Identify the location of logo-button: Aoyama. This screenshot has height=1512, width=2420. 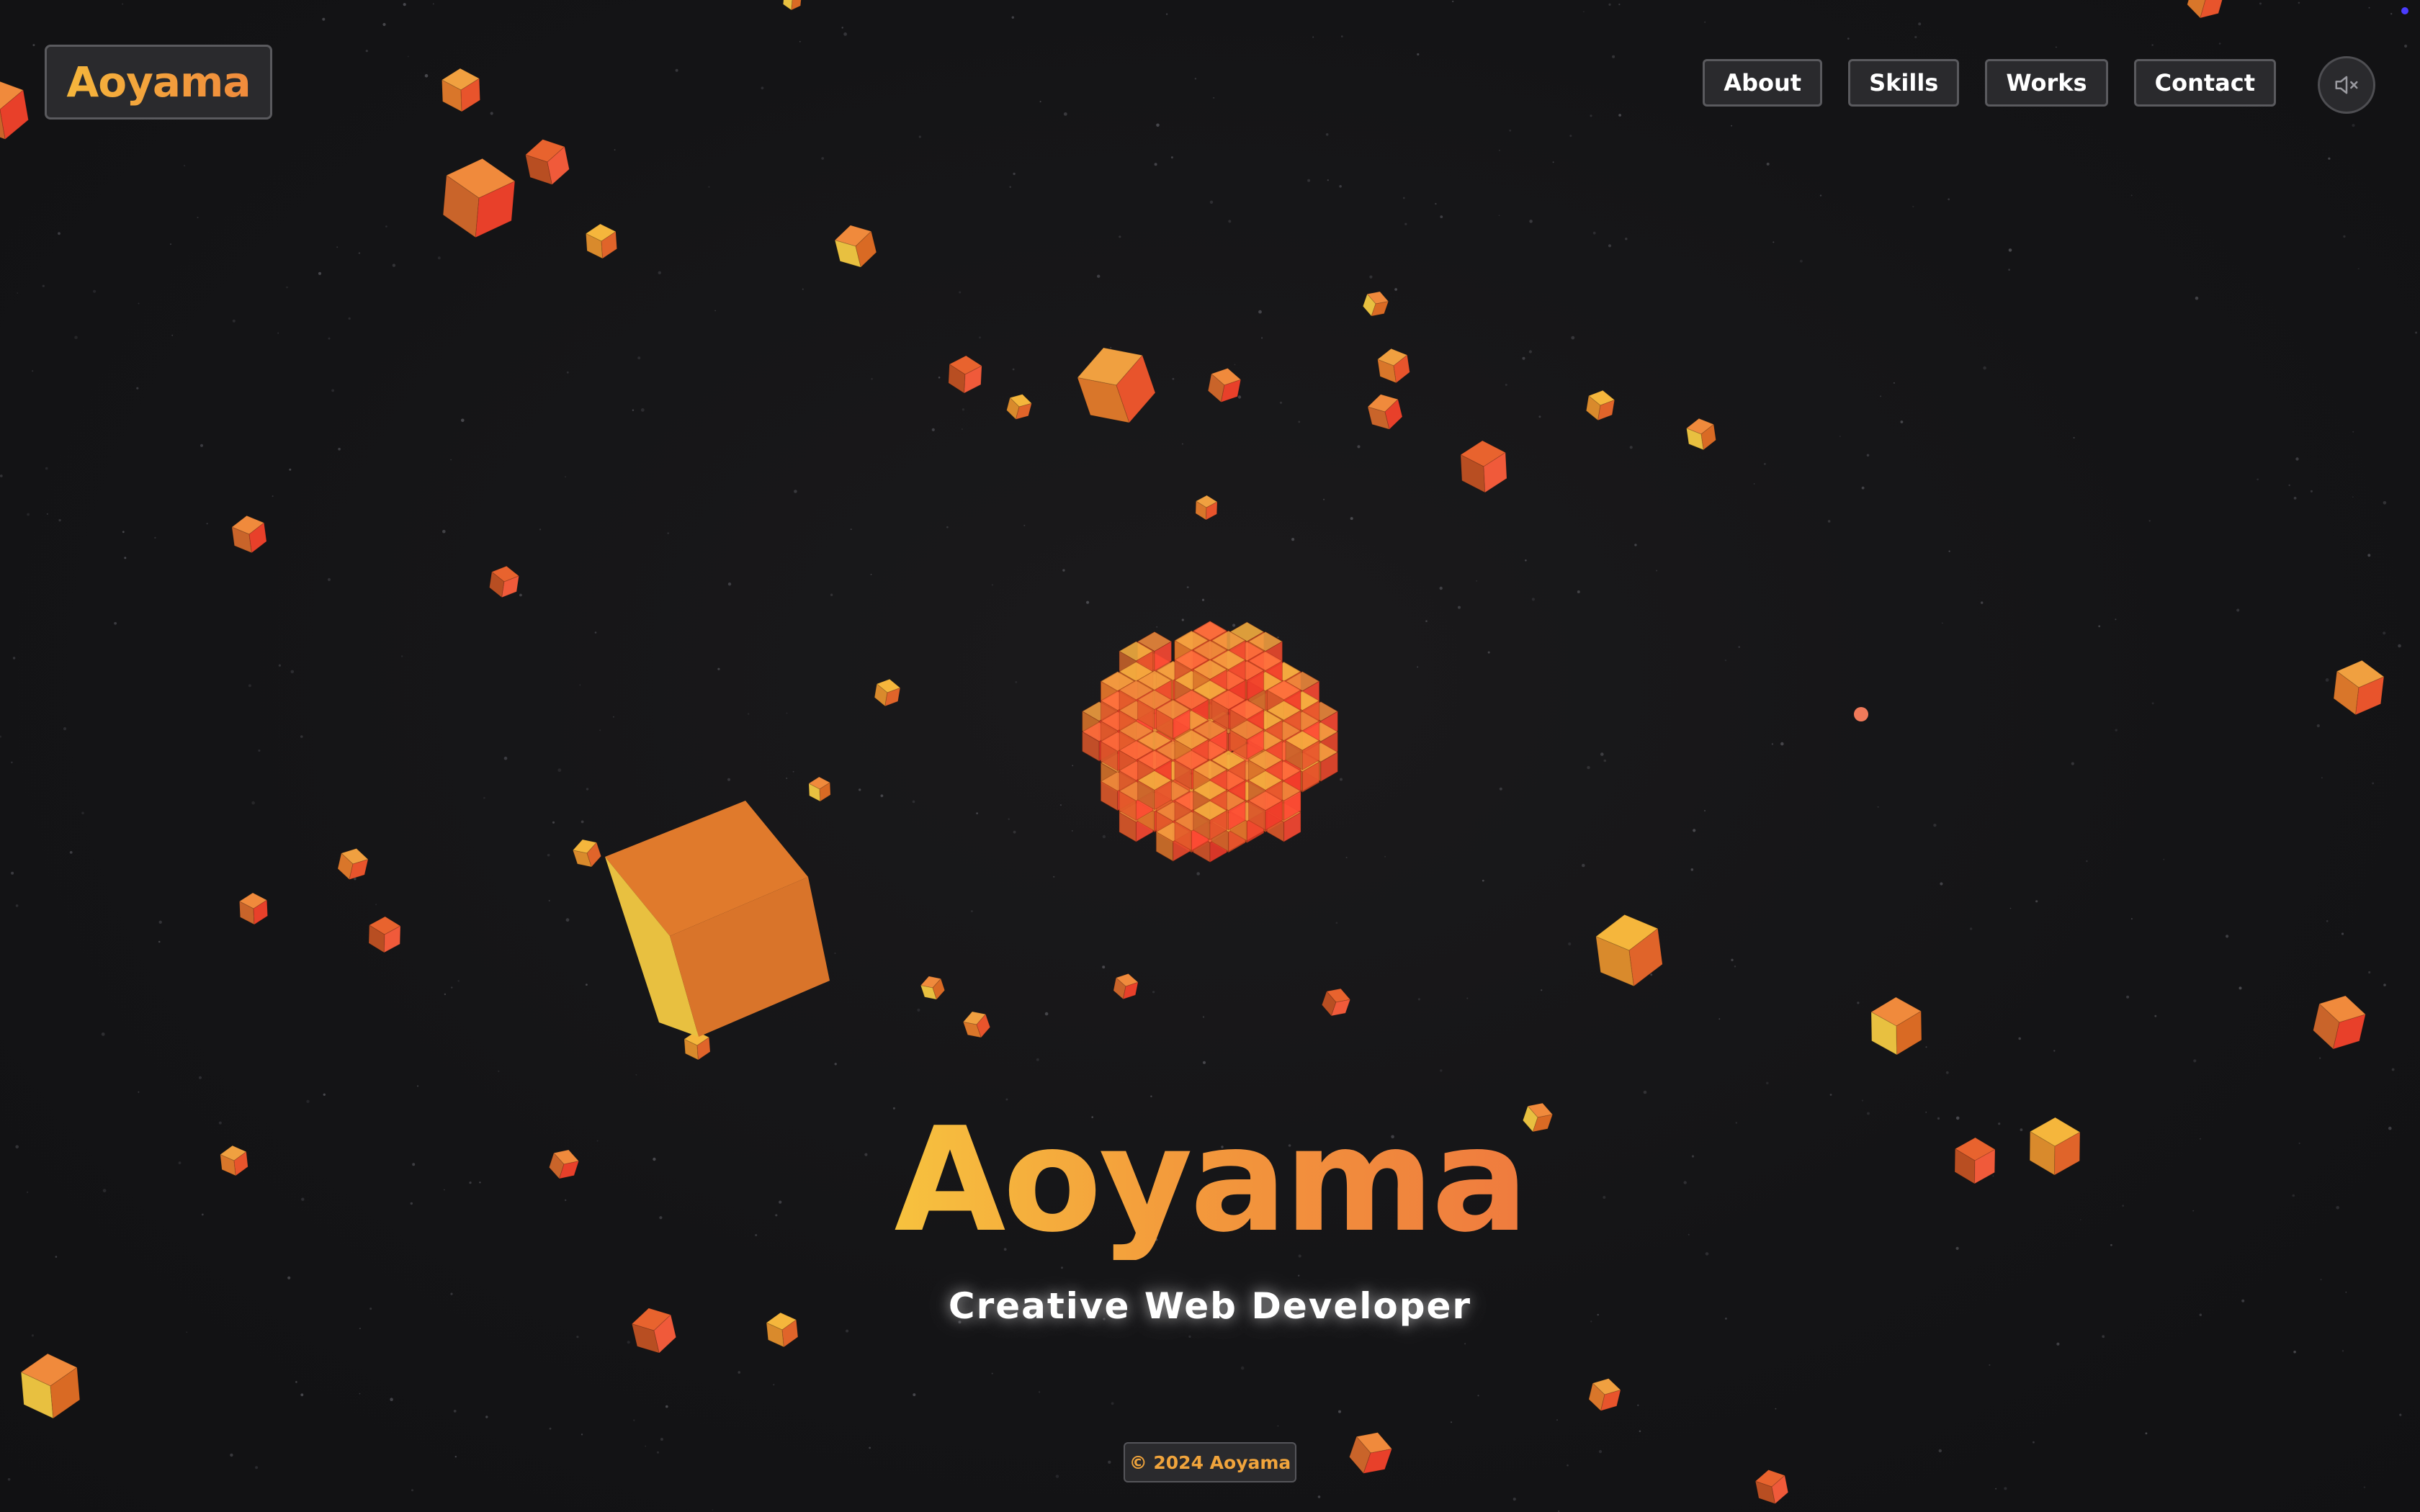
(158, 82).